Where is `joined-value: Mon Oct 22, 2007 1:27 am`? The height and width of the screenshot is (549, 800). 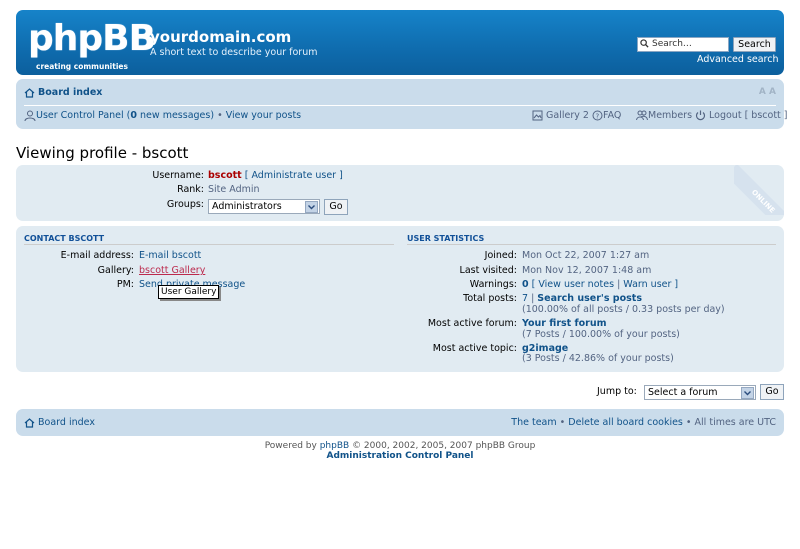 joined-value: Mon Oct 22, 2007 1:27 am is located at coordinates (586, 255).